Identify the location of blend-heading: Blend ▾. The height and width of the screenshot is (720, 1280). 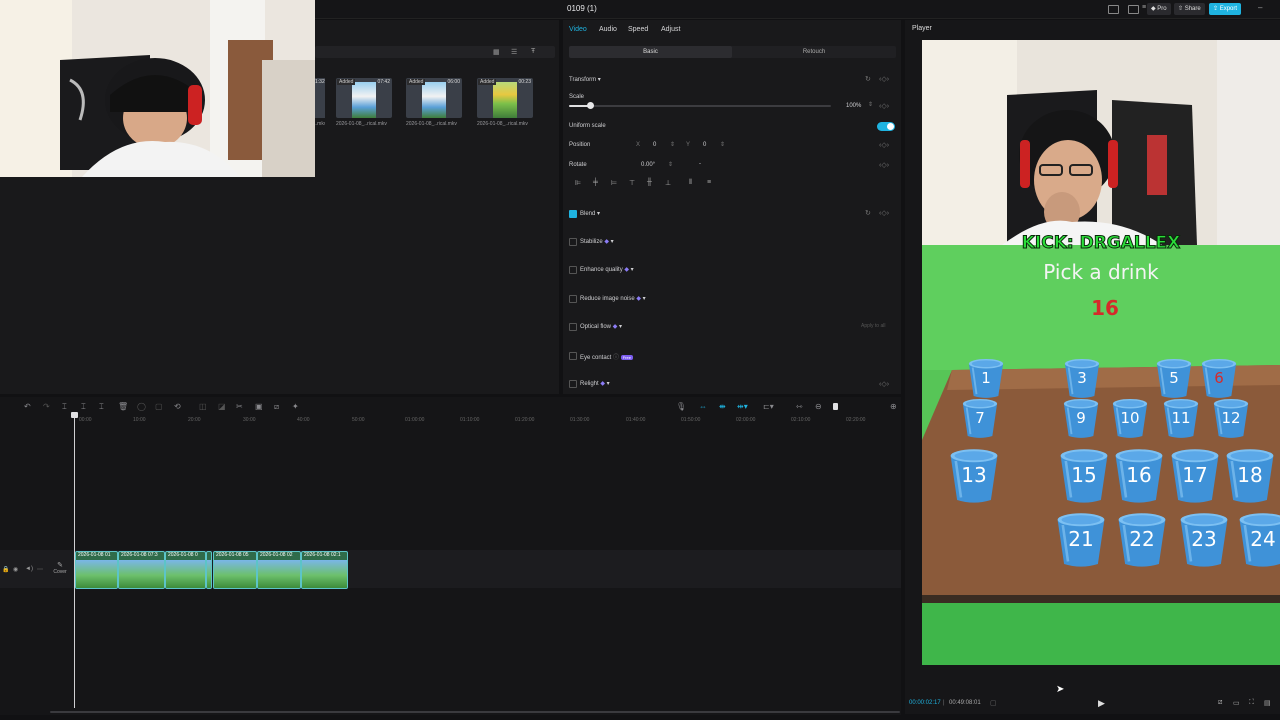
(590, 213).